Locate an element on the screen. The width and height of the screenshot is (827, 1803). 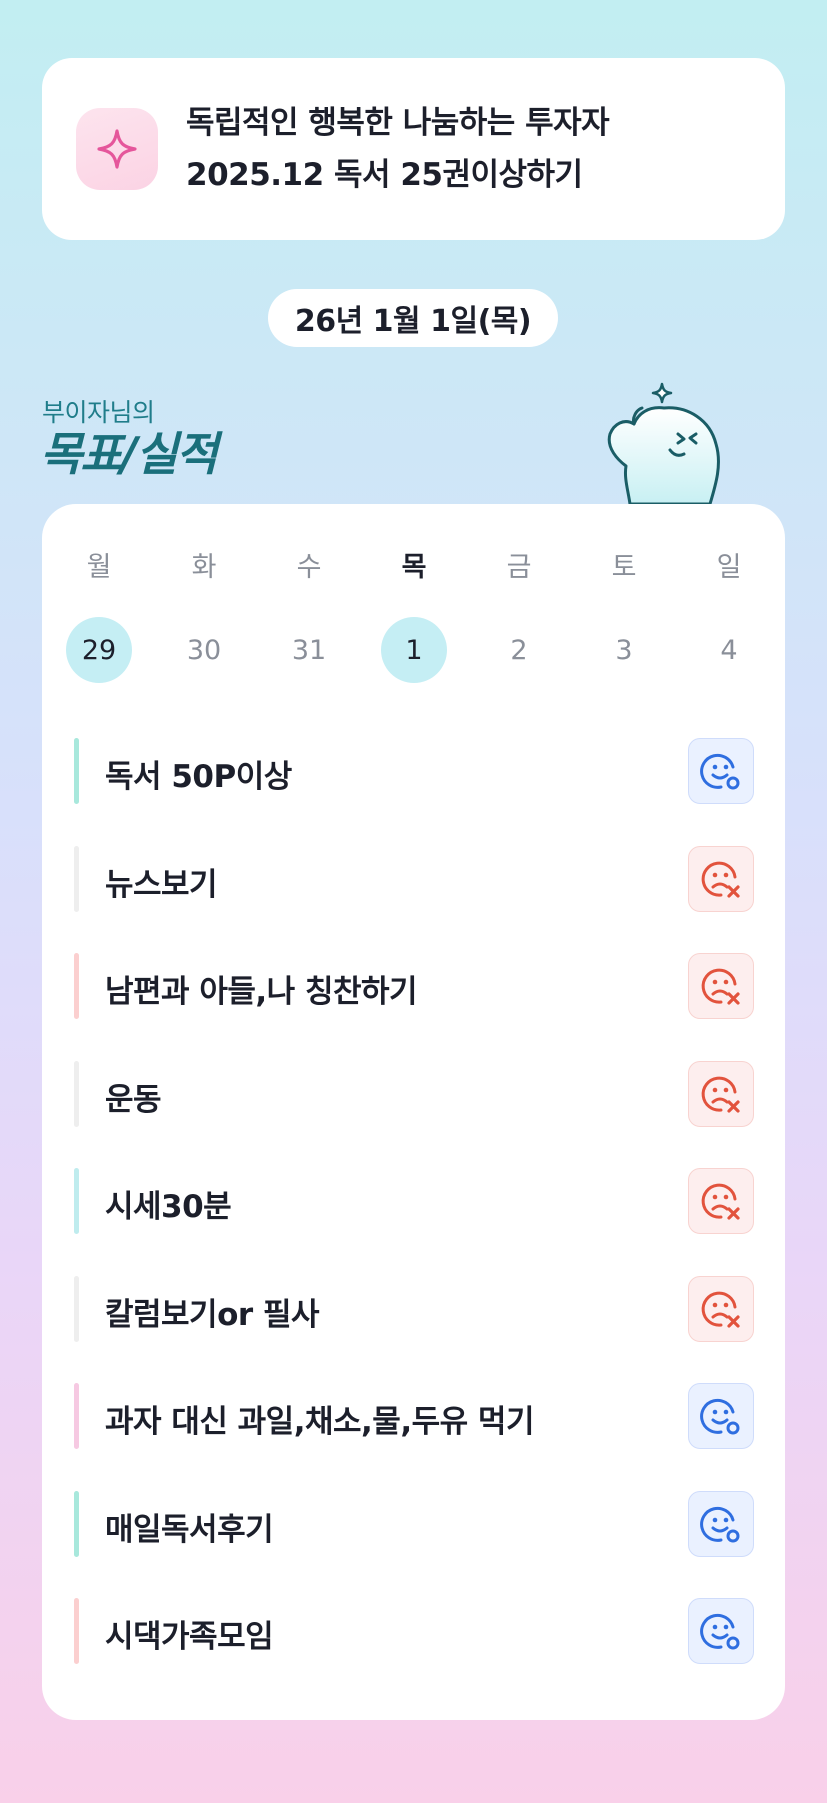
goal-row: 남편과 아들,나 칭찬하기 is located at coordinates (414, 989).